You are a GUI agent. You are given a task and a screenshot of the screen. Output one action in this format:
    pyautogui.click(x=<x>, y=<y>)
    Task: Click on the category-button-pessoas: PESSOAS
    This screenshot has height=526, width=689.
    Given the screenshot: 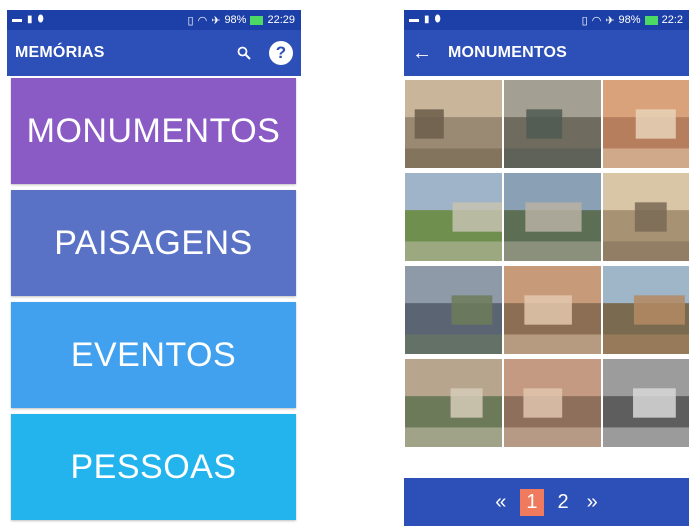 What is the action you would take?
    pyautogui.click(x=153, y=467)
    